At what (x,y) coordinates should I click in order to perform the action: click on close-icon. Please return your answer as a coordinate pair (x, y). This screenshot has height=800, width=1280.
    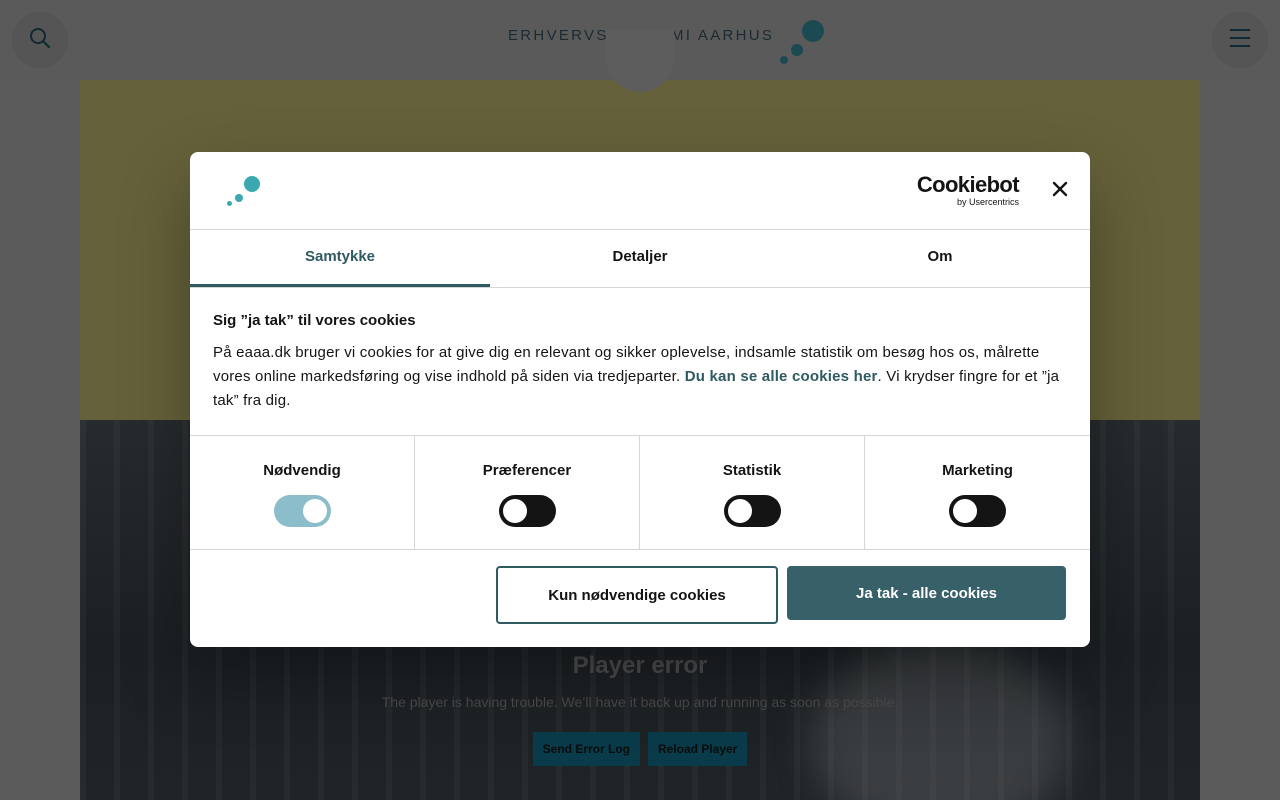
    Looking at the image, I should click on (1060, 191).